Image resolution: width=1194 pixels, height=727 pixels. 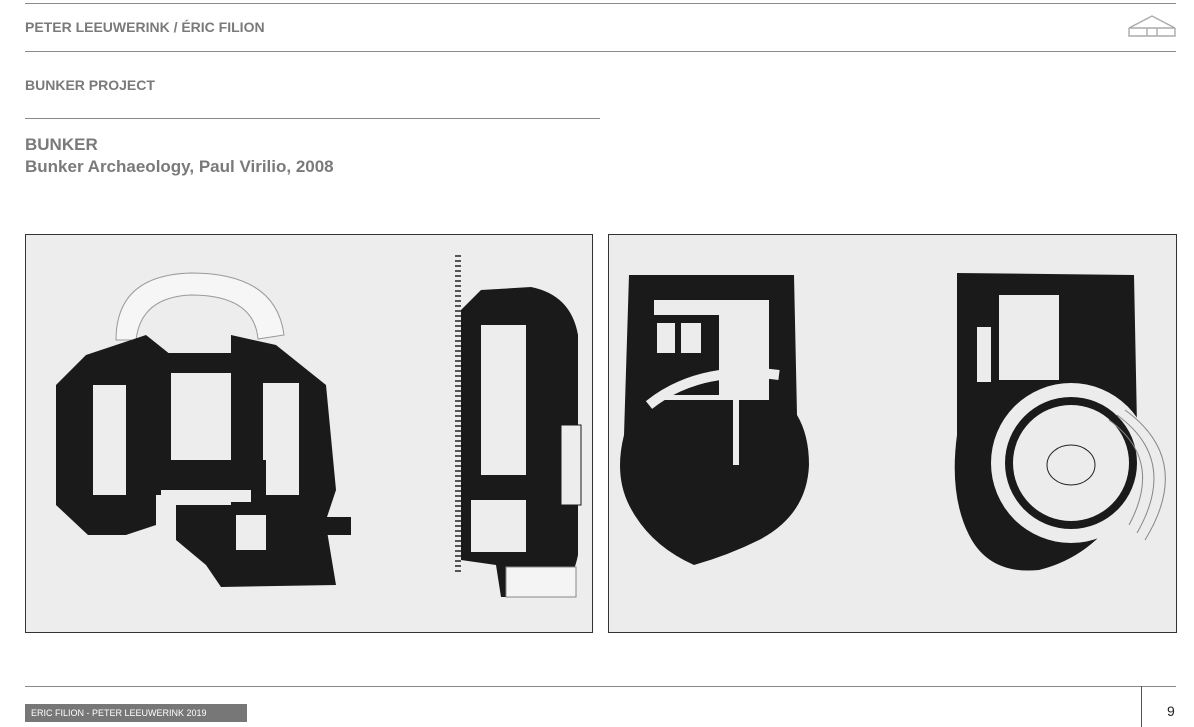 I want to click on page-subtitle: Bunker Archaeology, Paul Virilio, 2008, so click(x=179, y=166).